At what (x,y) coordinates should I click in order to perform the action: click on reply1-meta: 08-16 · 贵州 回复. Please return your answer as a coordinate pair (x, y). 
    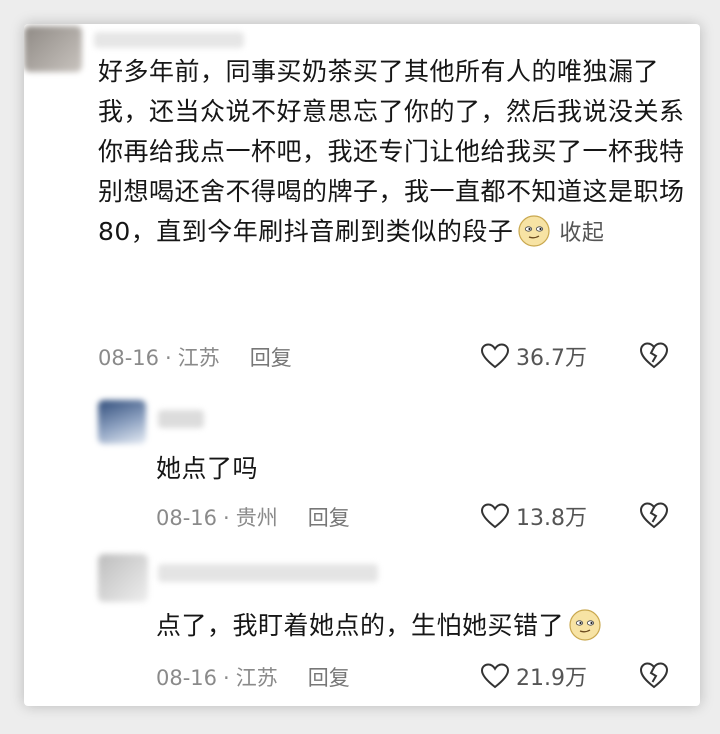
    Looking at the image, I should click on (253, 517).